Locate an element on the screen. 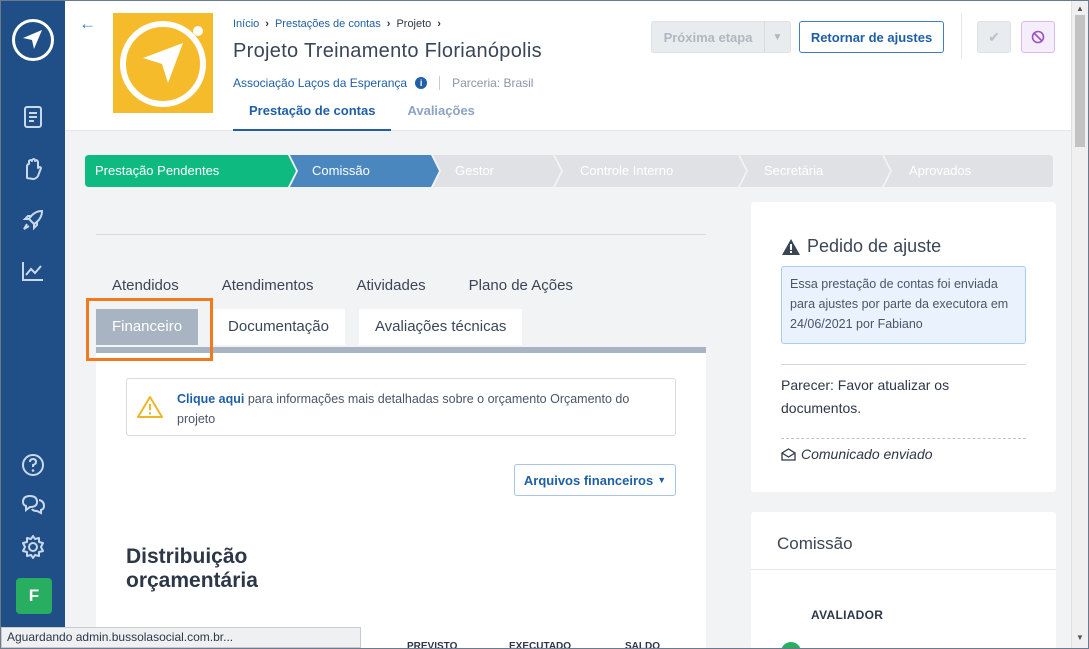 The width and height of the screenshot is (1089, 649). tab-avaliacoes-tecnicas: Avaliações técnicas is located at coordinates (440, 327).